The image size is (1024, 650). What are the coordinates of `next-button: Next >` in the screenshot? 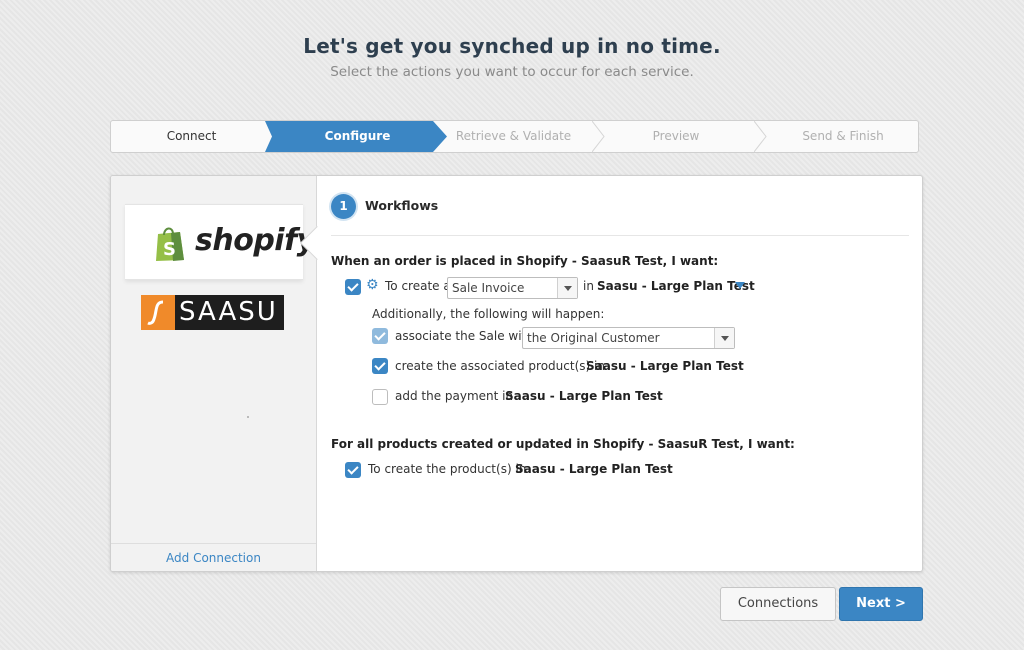 It's located at (881, 604).